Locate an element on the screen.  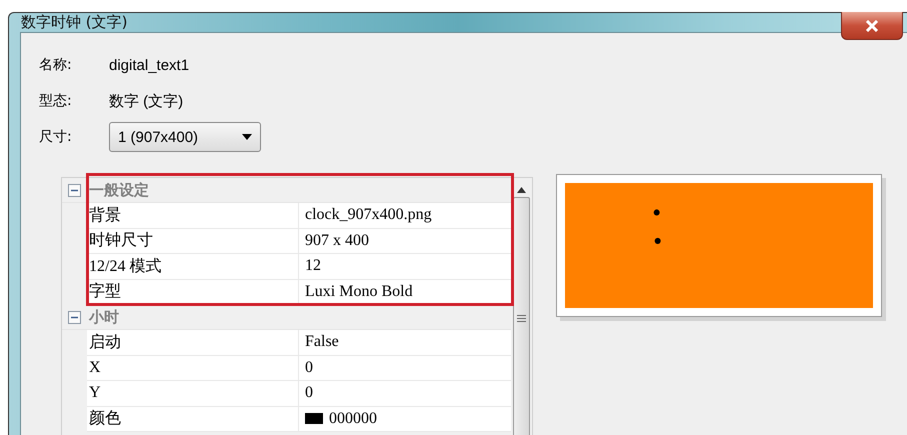
property-name: X is located at coordinates (193, 368).